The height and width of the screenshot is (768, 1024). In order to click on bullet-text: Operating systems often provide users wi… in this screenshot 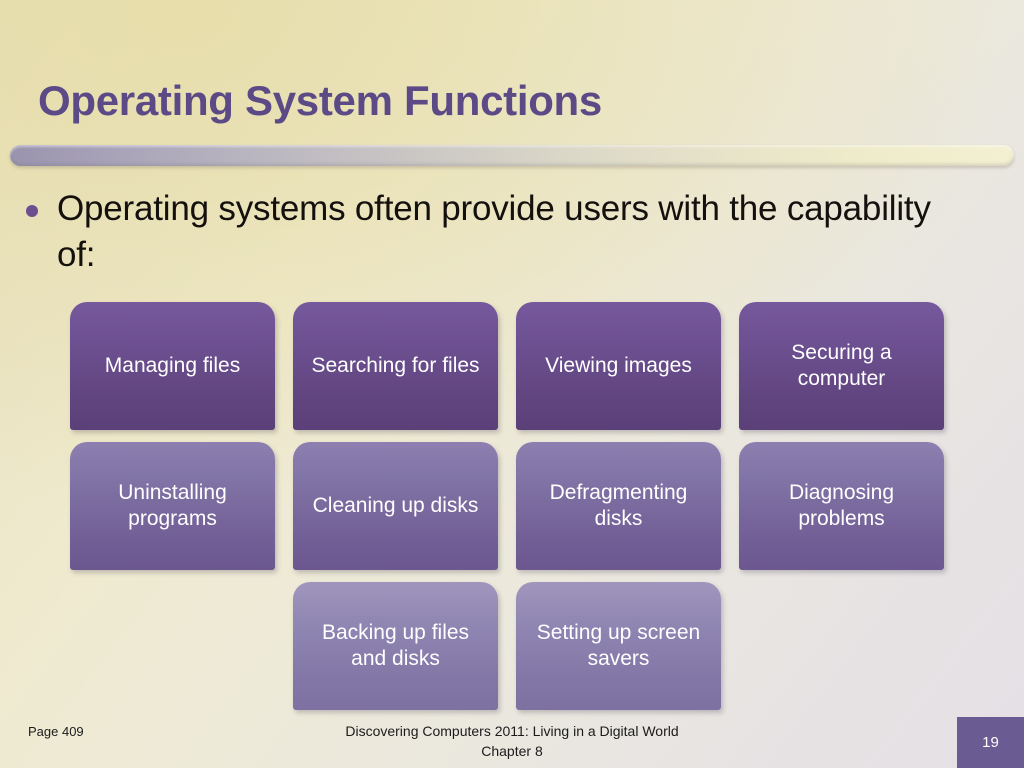, I will do `click(494, 231)`.